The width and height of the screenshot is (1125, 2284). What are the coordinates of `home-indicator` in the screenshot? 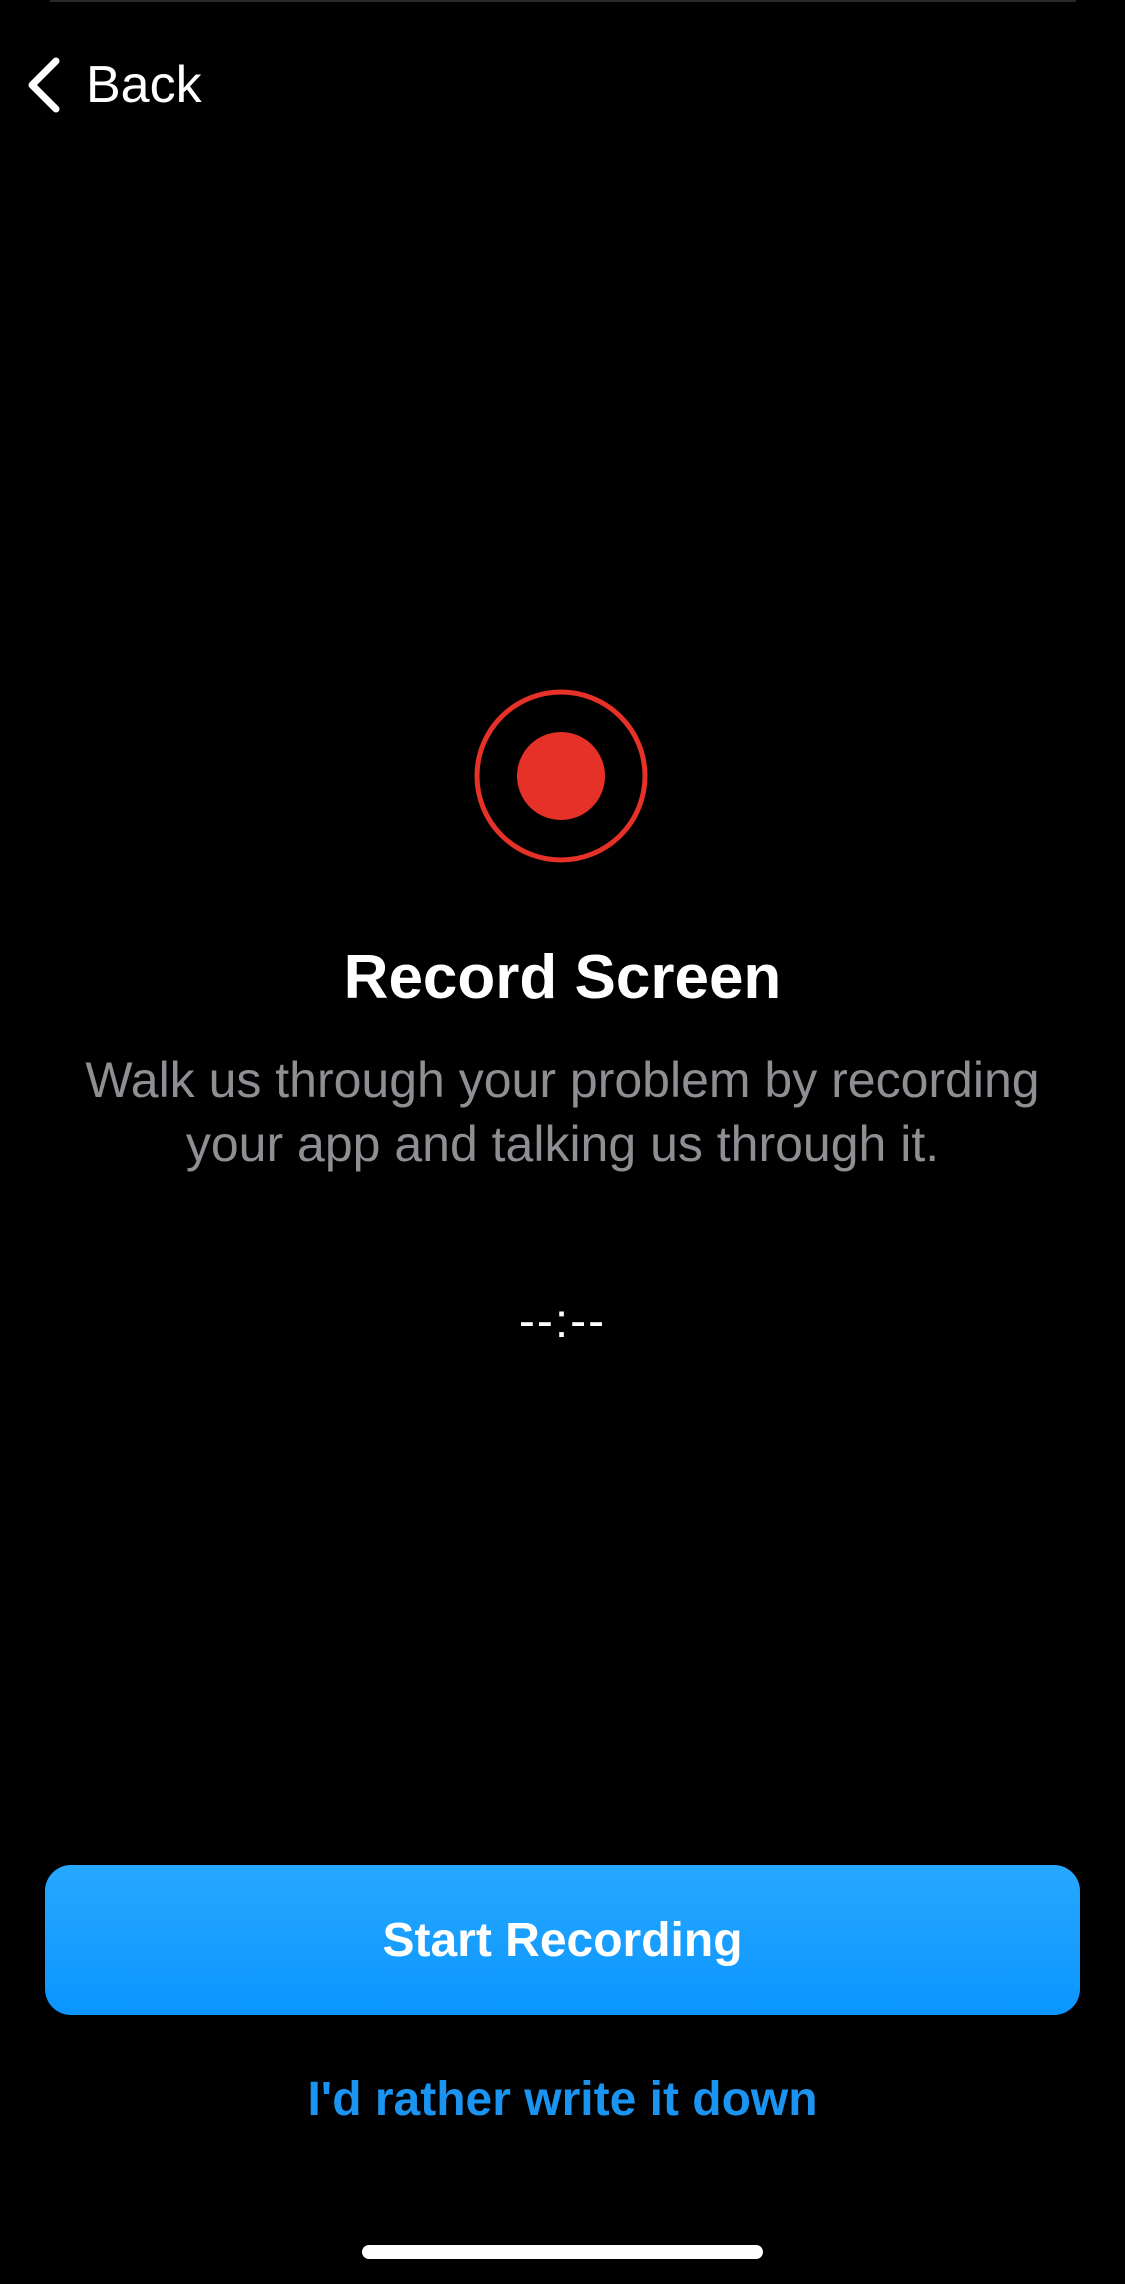 It's located at (562, 2252).